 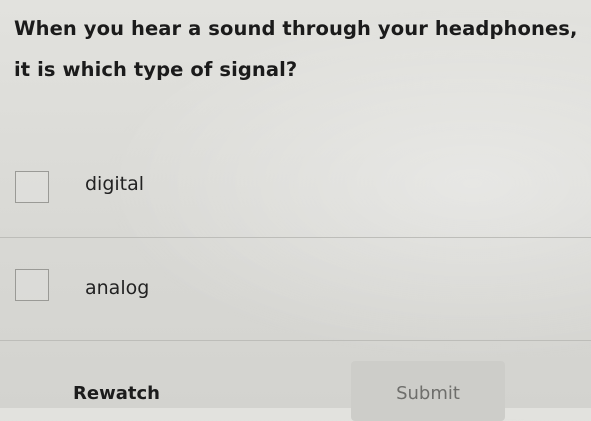 I want to click on submit-button: Submit, so click(x=428, y=391).